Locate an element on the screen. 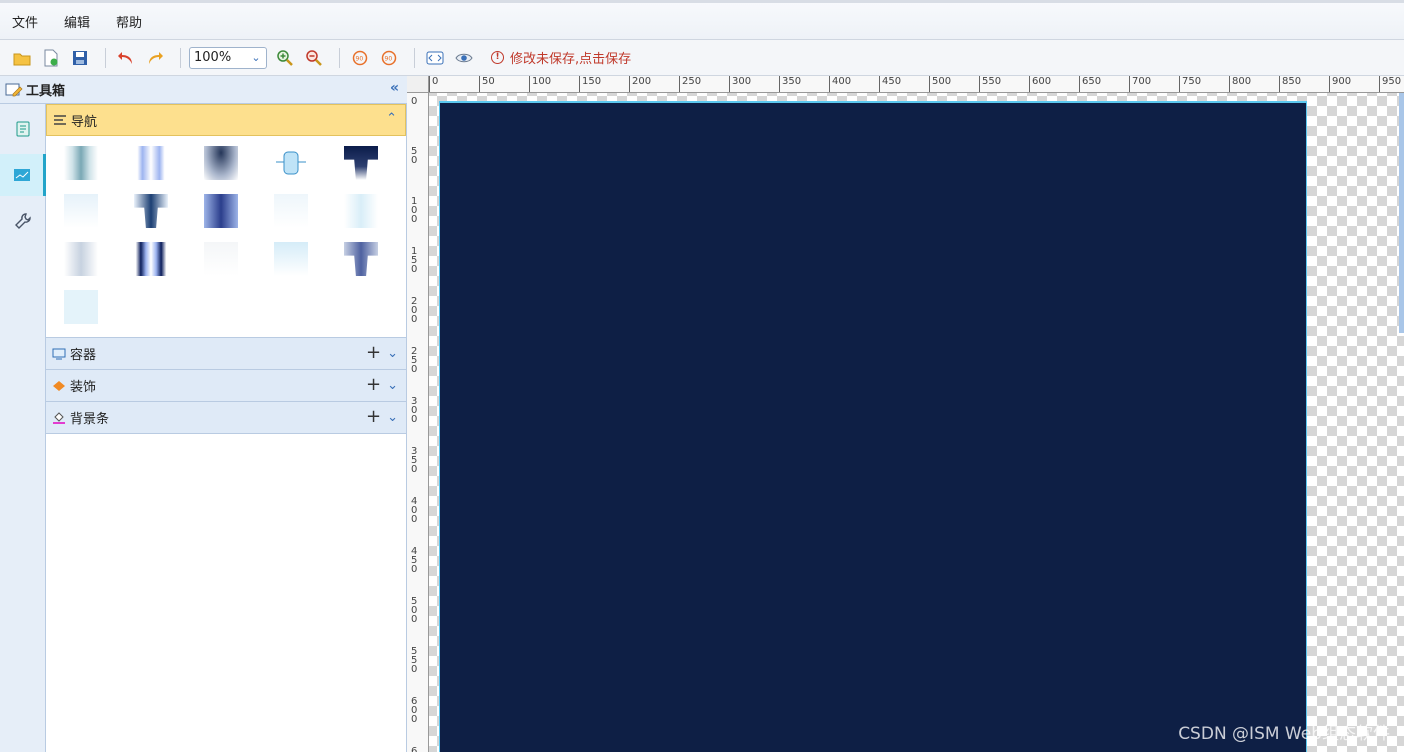  vertical-scrollbar is located at coordinates (1401, 213).